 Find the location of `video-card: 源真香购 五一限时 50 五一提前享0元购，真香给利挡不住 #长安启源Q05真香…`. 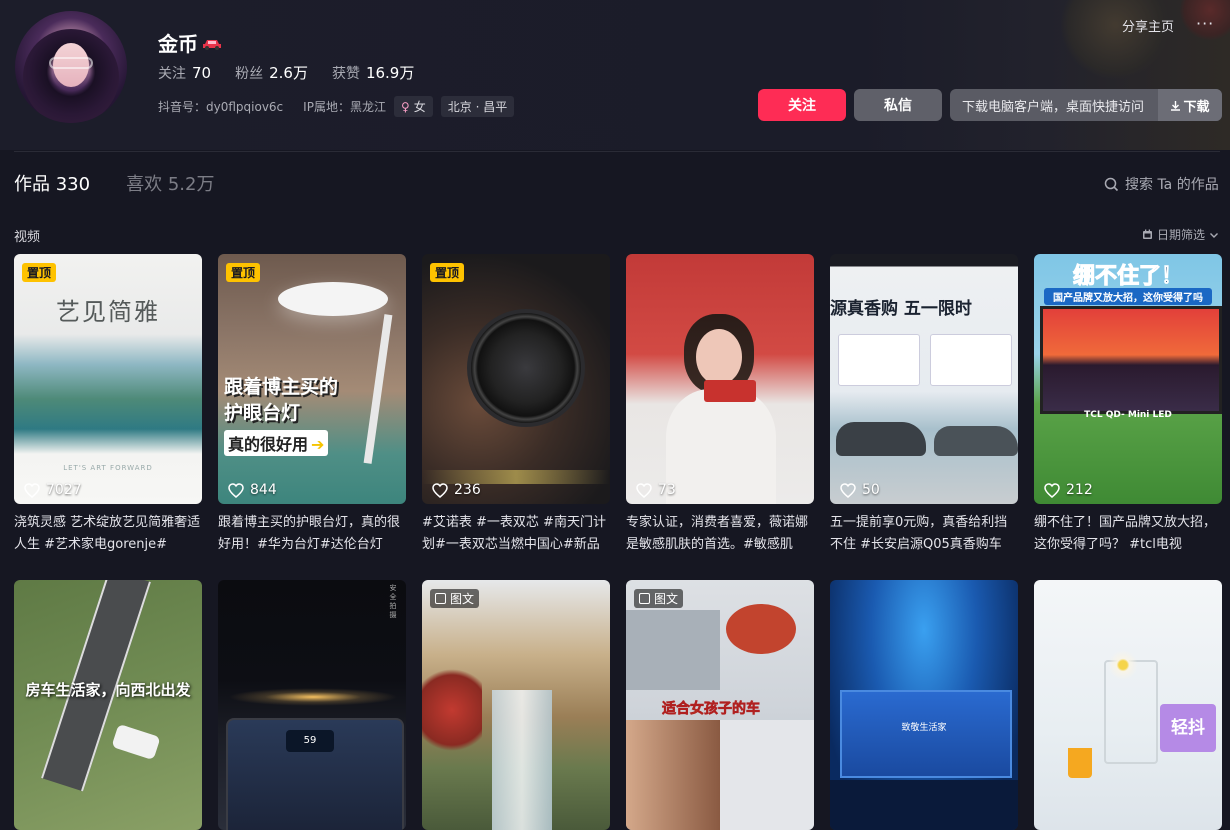

video-card: 源真香购 五一限时 50 五一提前享0元购，真香给利挡不住 #长安启源Q05真香… is located at coordinates (924, 405).